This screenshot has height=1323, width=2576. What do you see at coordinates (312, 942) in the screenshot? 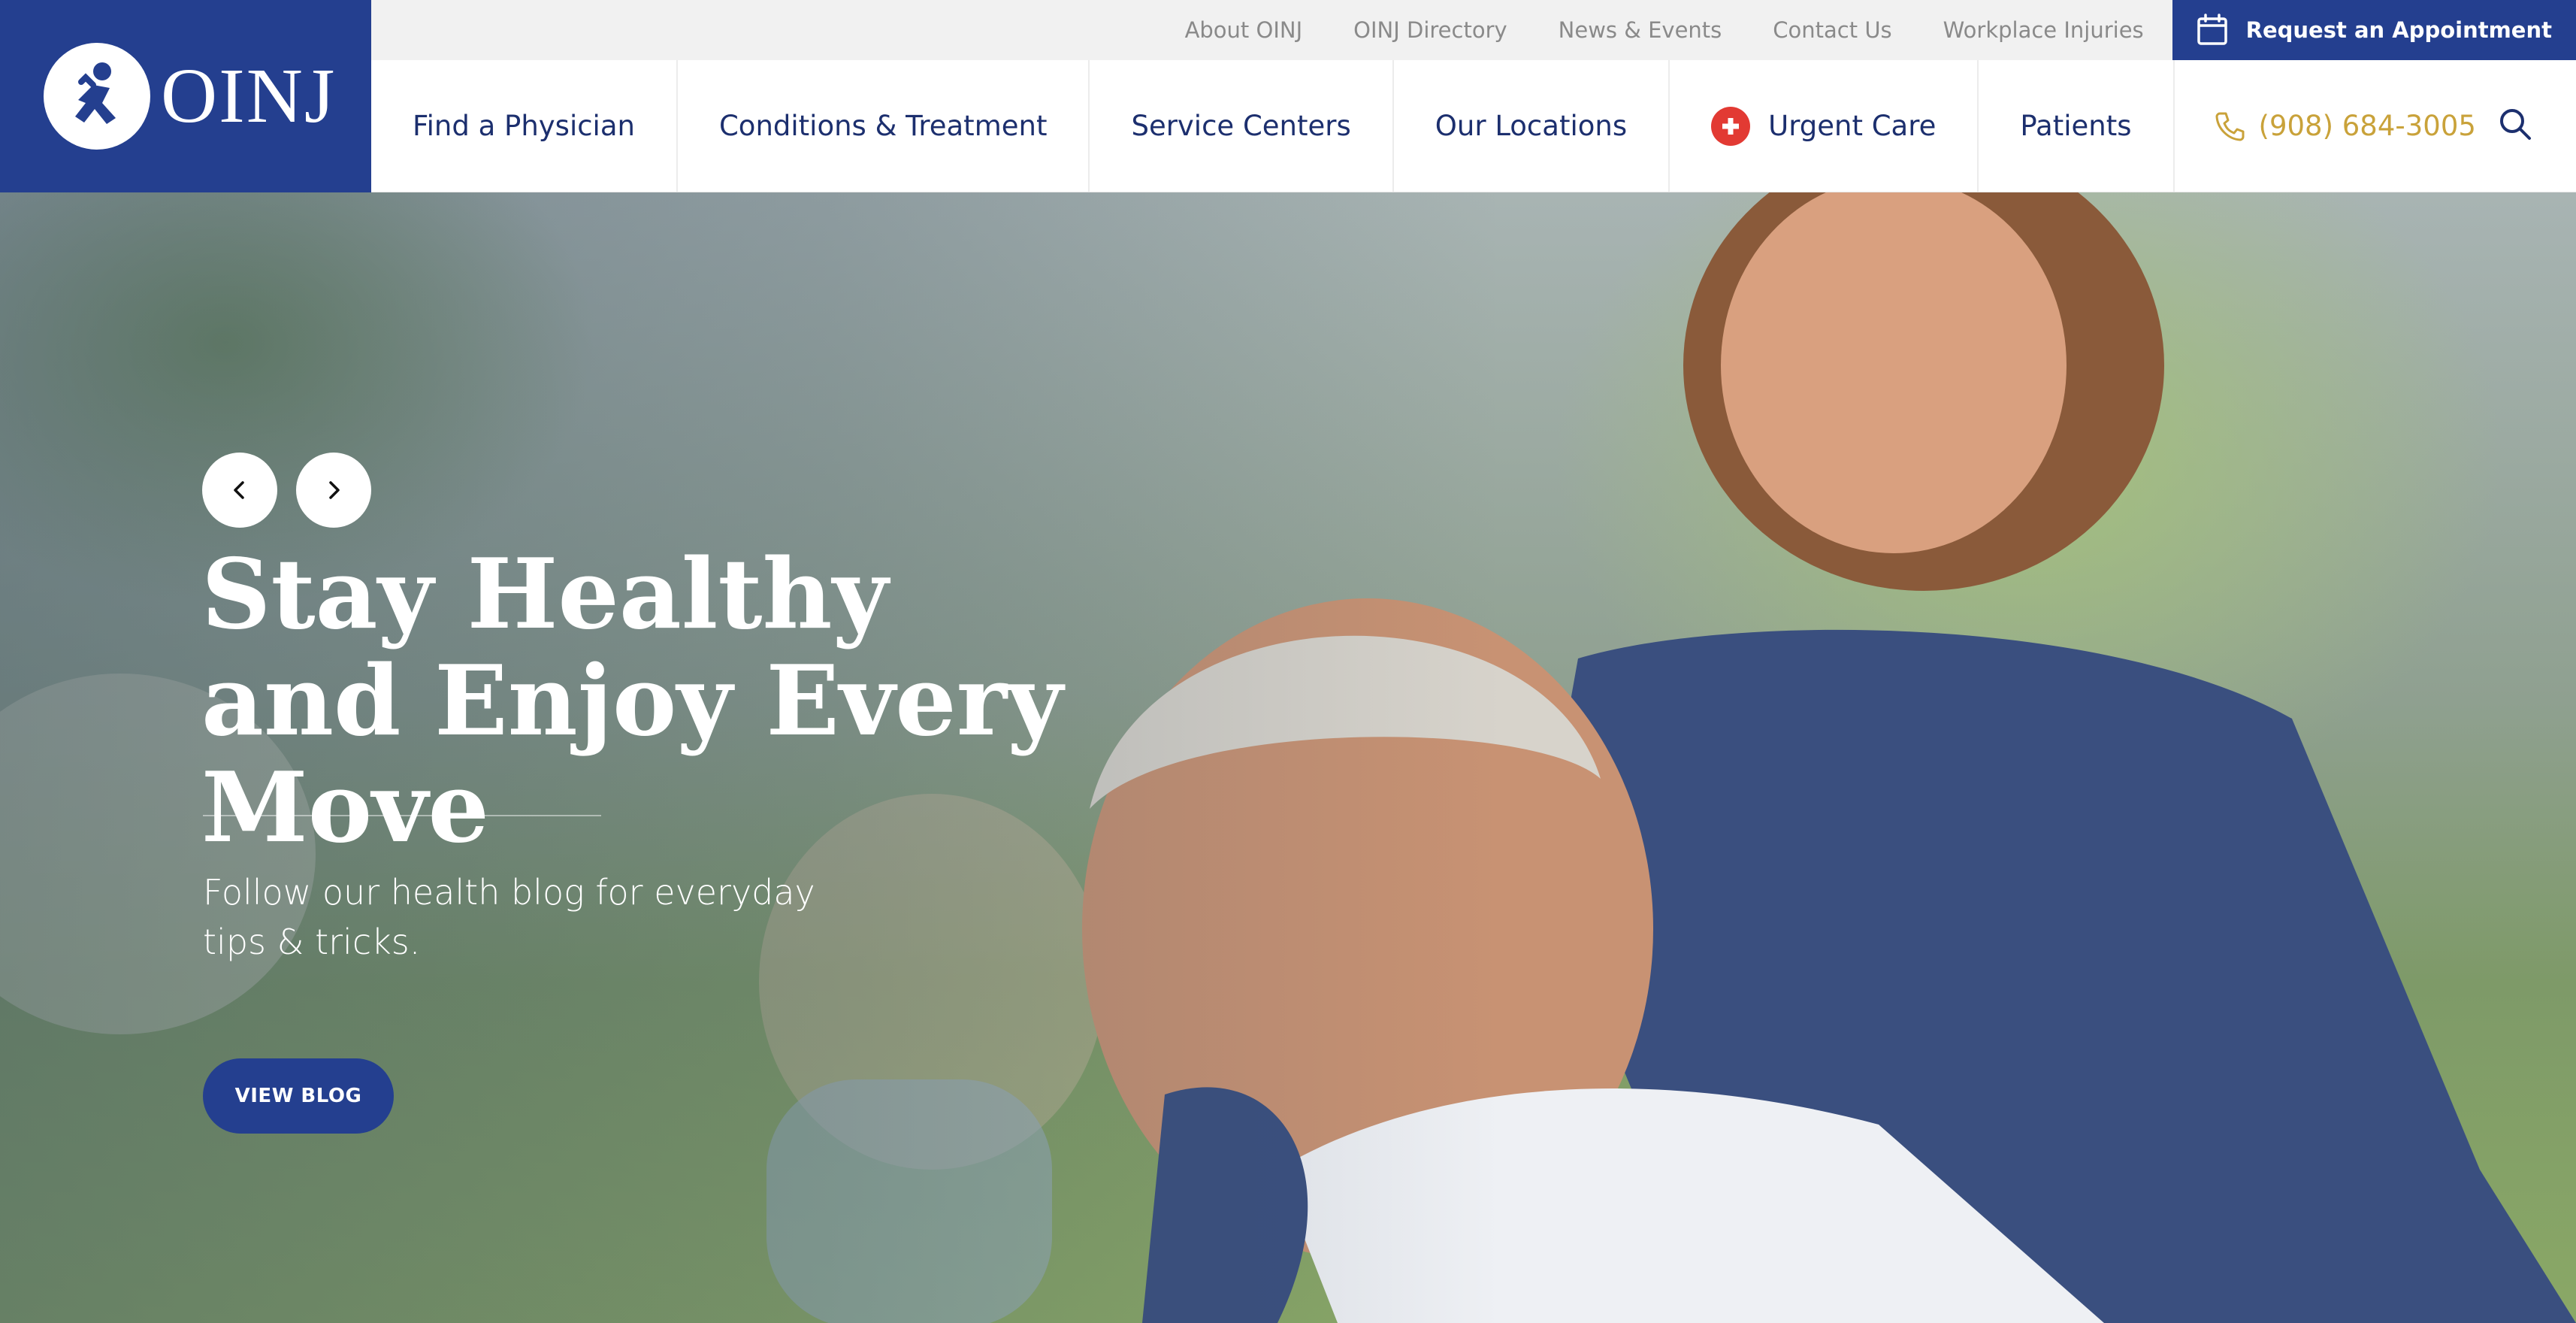
I see `hero-subtitle-line-2: tips & tricks.` at bounding box center [312, 942].